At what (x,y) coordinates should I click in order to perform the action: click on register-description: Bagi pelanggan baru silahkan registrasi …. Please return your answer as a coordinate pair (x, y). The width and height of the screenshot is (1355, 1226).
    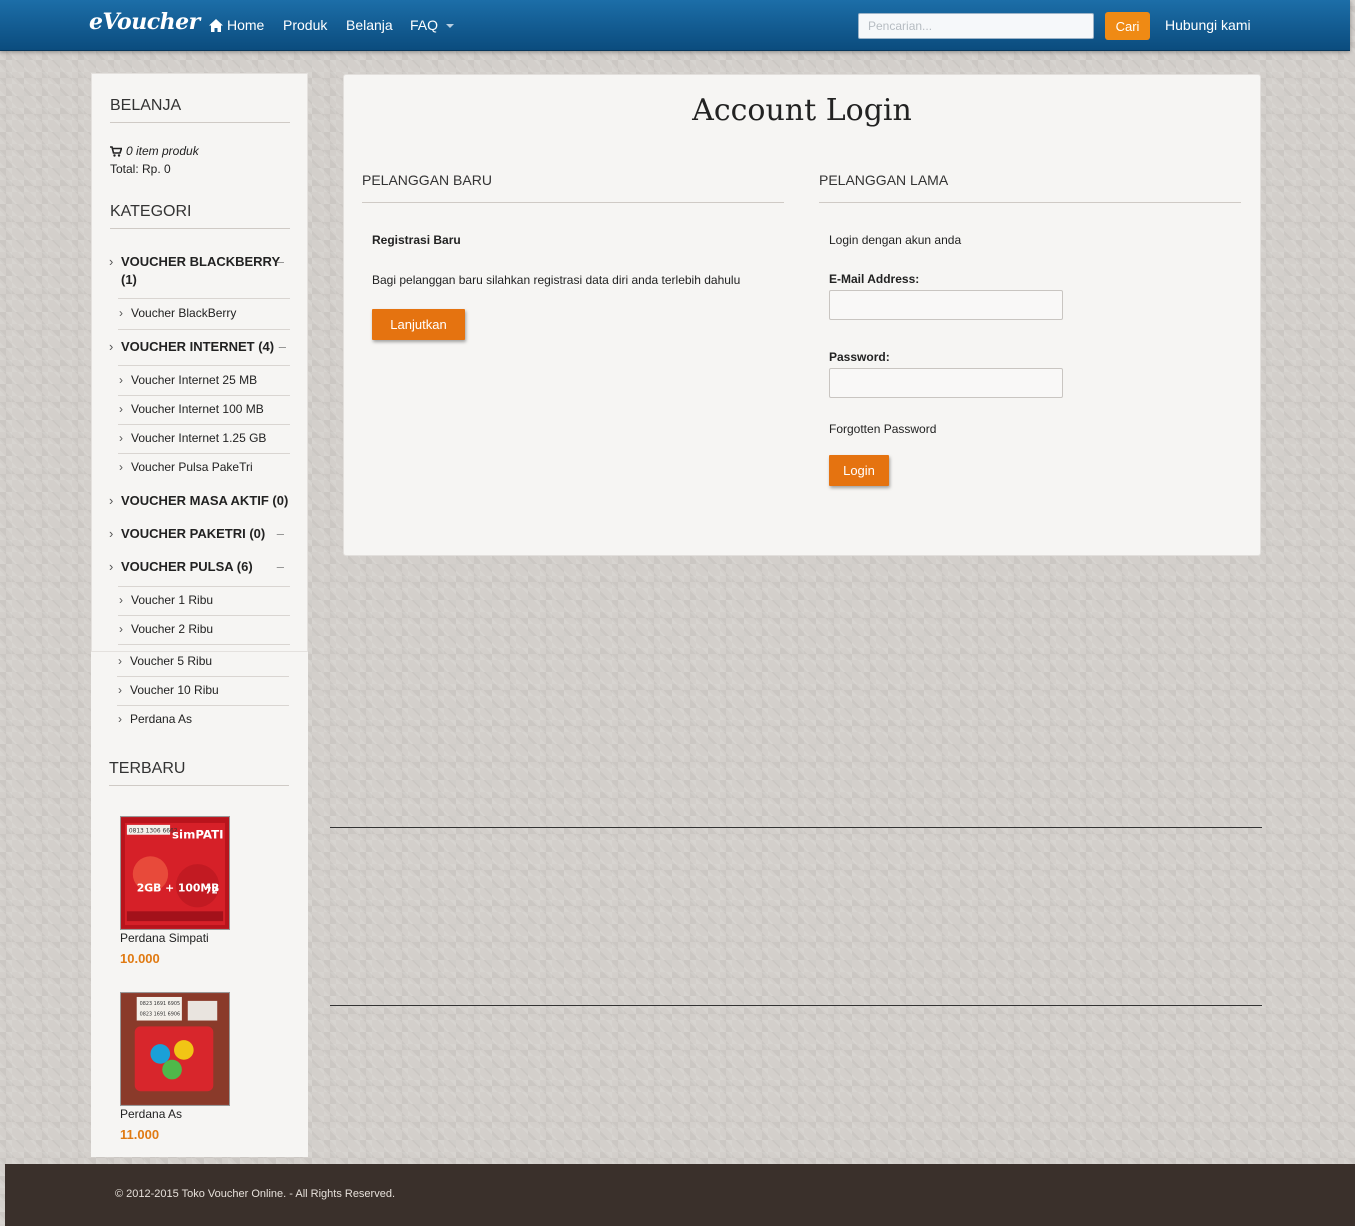
    Looking at the image, I should click on (556, 280).